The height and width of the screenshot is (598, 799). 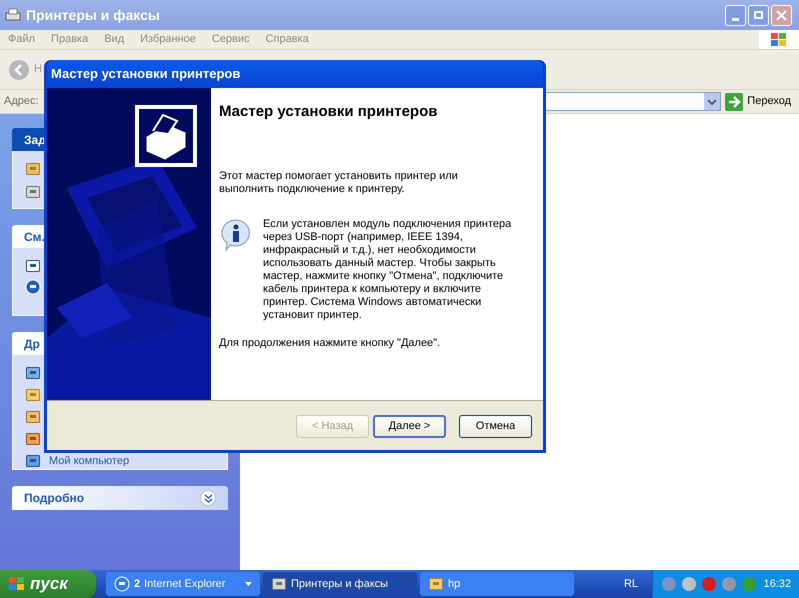 What do you see at coordinates (168, 39) in the screenshot?
I see `menu-item: Избранное` at bounding box center [168, 39].